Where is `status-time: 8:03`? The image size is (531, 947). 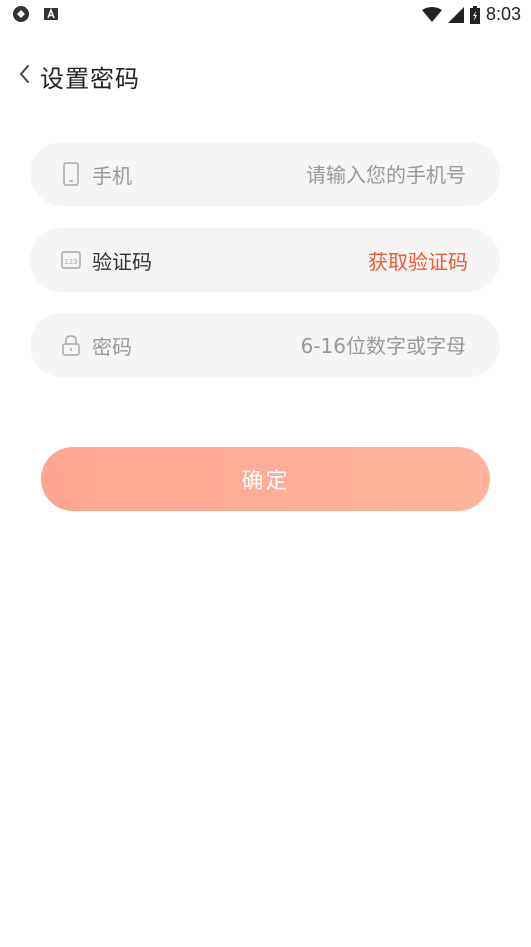
status-time: 8:03 is located at coordinates (503, 14).